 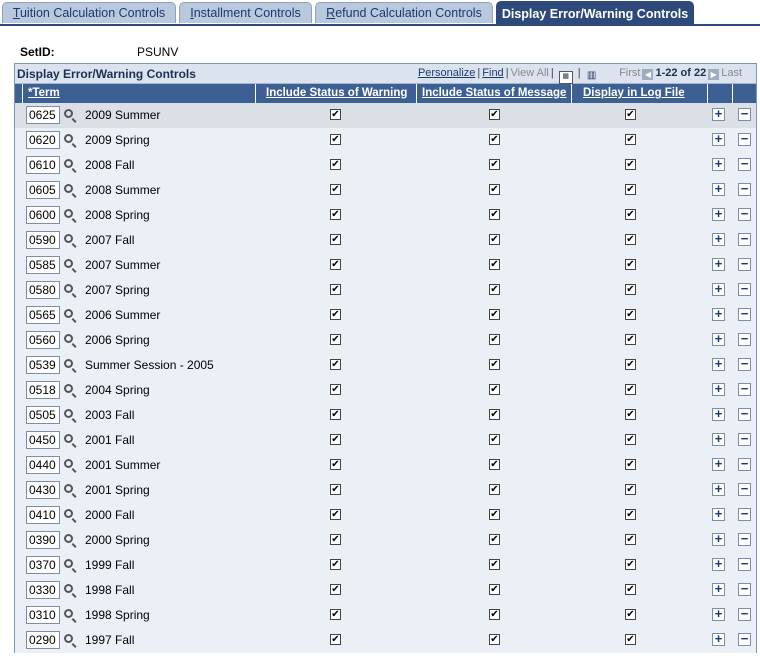 I want to click on tab-installment-controls: Installment Controls, so click(x=245, y=12).